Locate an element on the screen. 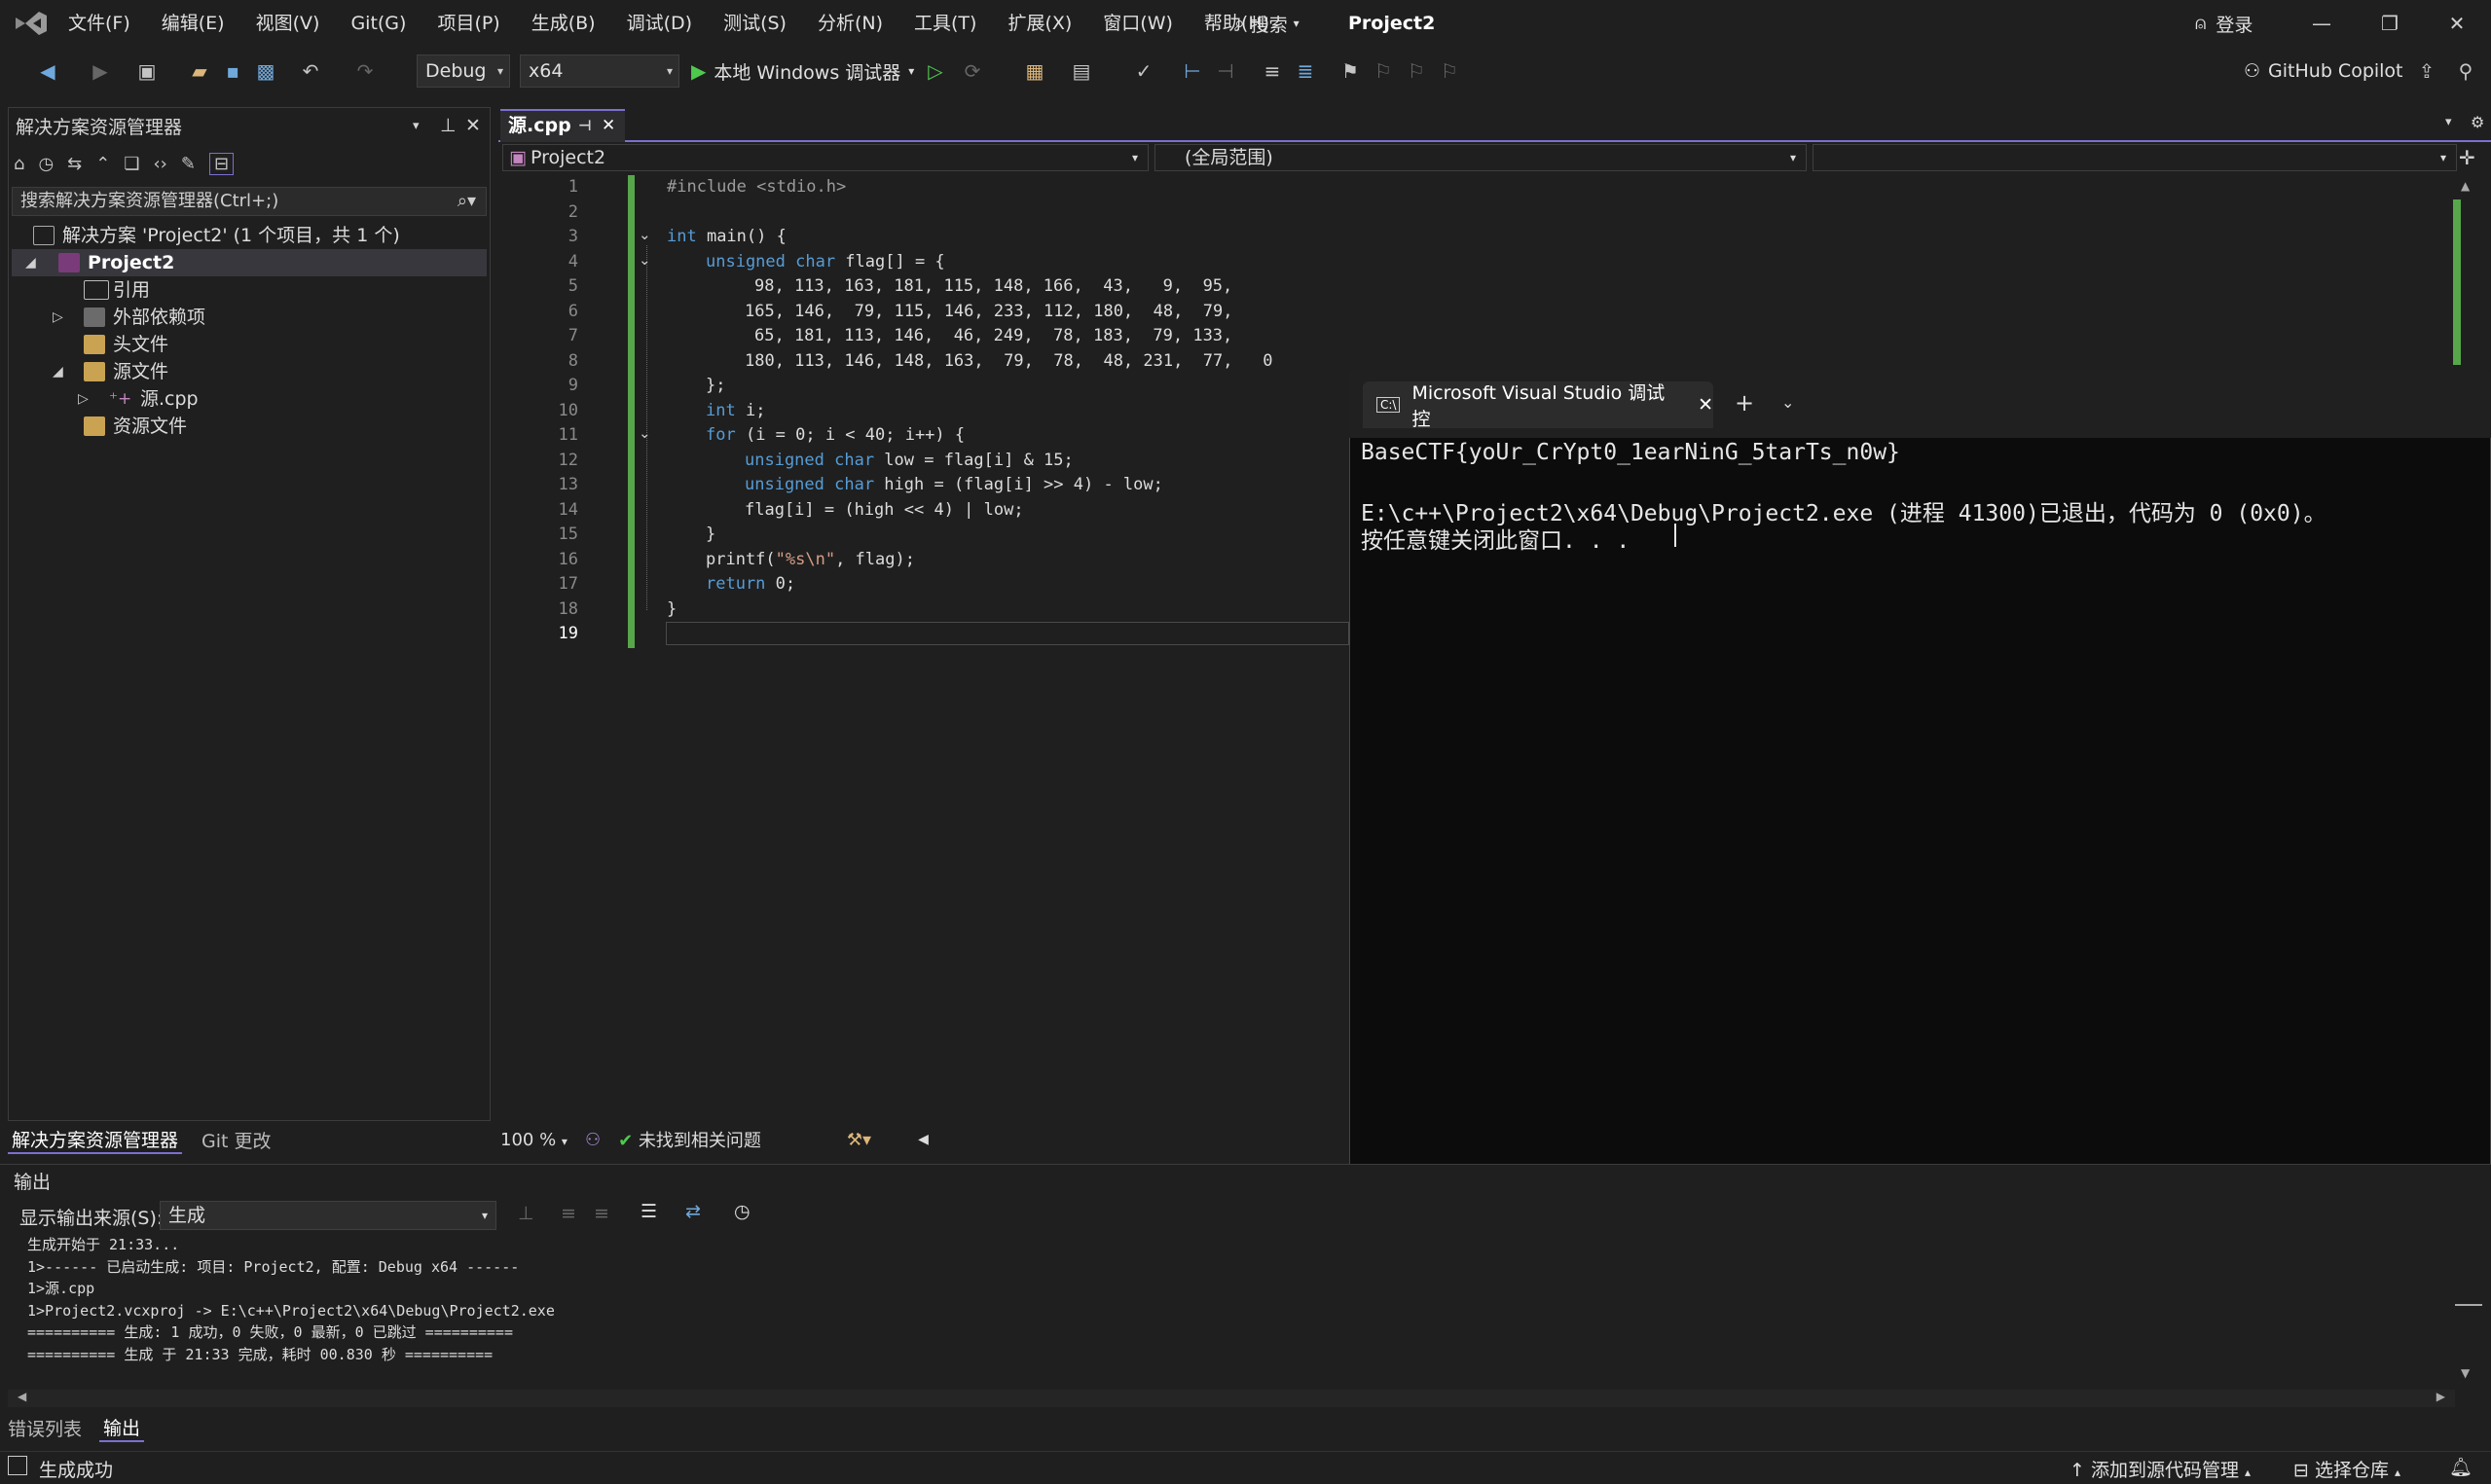 This screenshot has width=2491, height=1484. show-all-files-icon: ❏ is located at coordinates (131, 164).